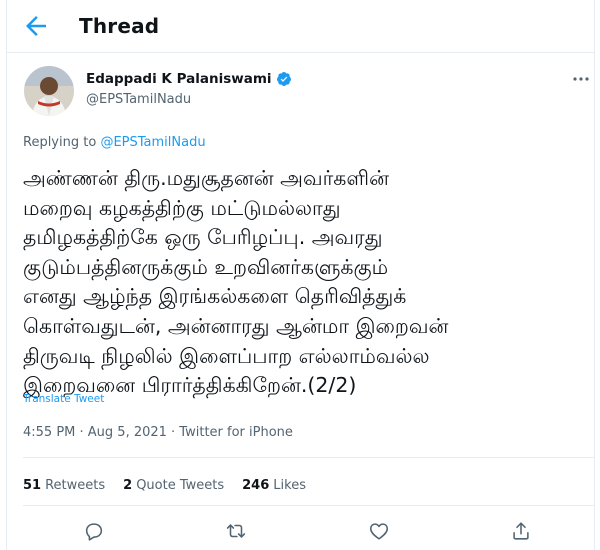  I want to click on replying-to: Replying to @EPSTamilNadu, so click(114, 142).